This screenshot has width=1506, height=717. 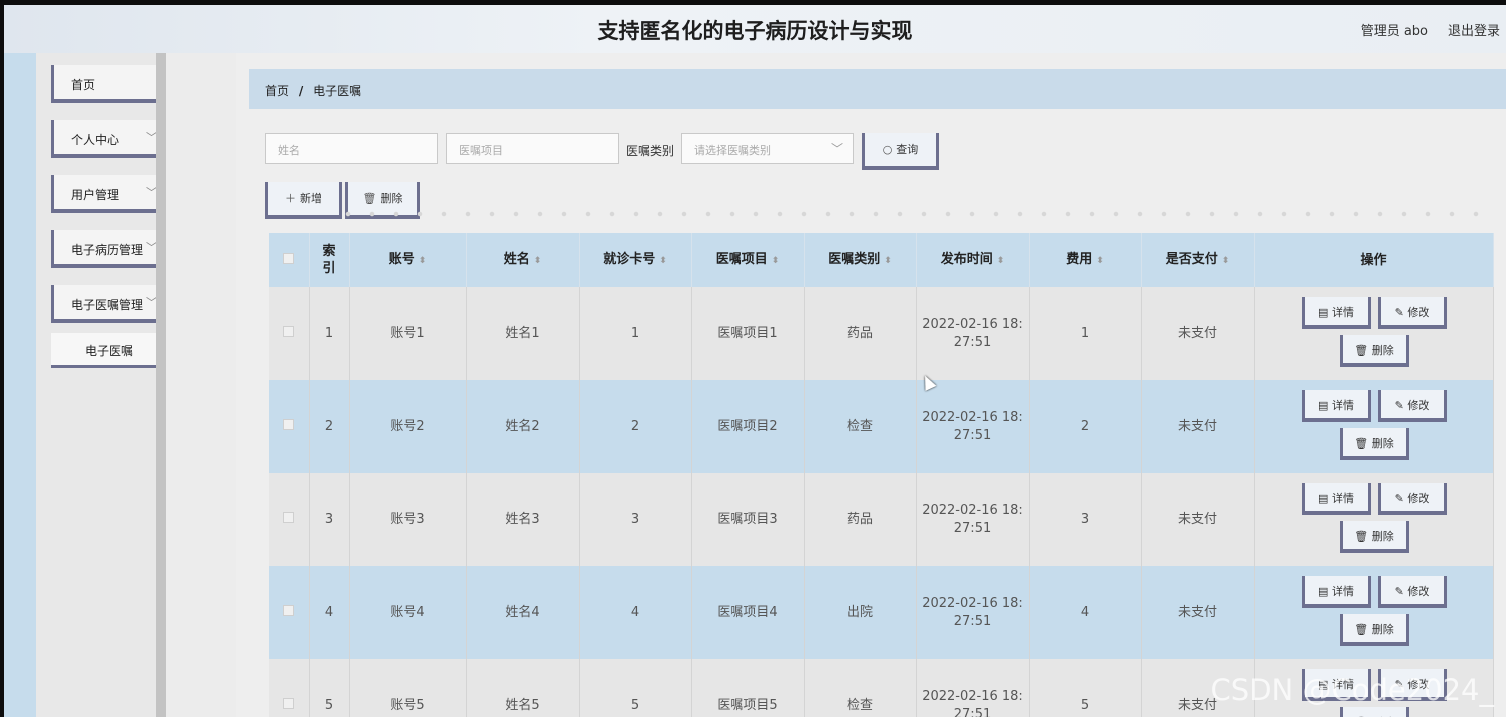 I want to click on sidebar-subitem-medical-order: 电子医嘱, so click(x=110, y=350).